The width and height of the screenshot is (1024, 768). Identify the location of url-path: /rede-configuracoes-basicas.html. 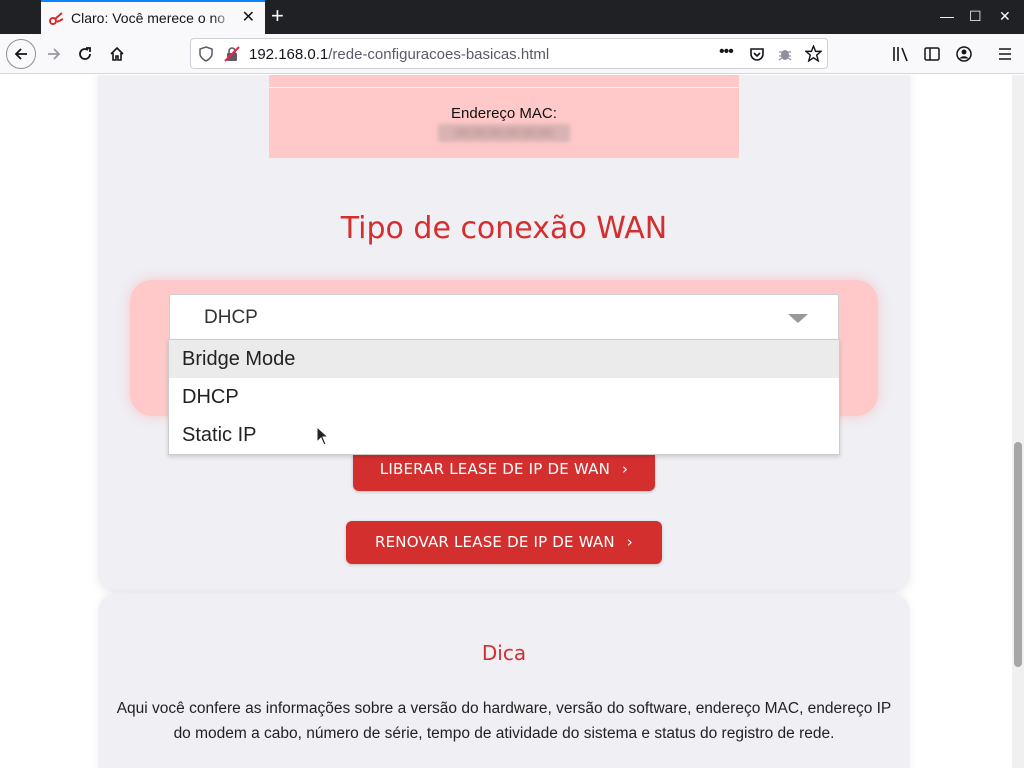
(439, 54).